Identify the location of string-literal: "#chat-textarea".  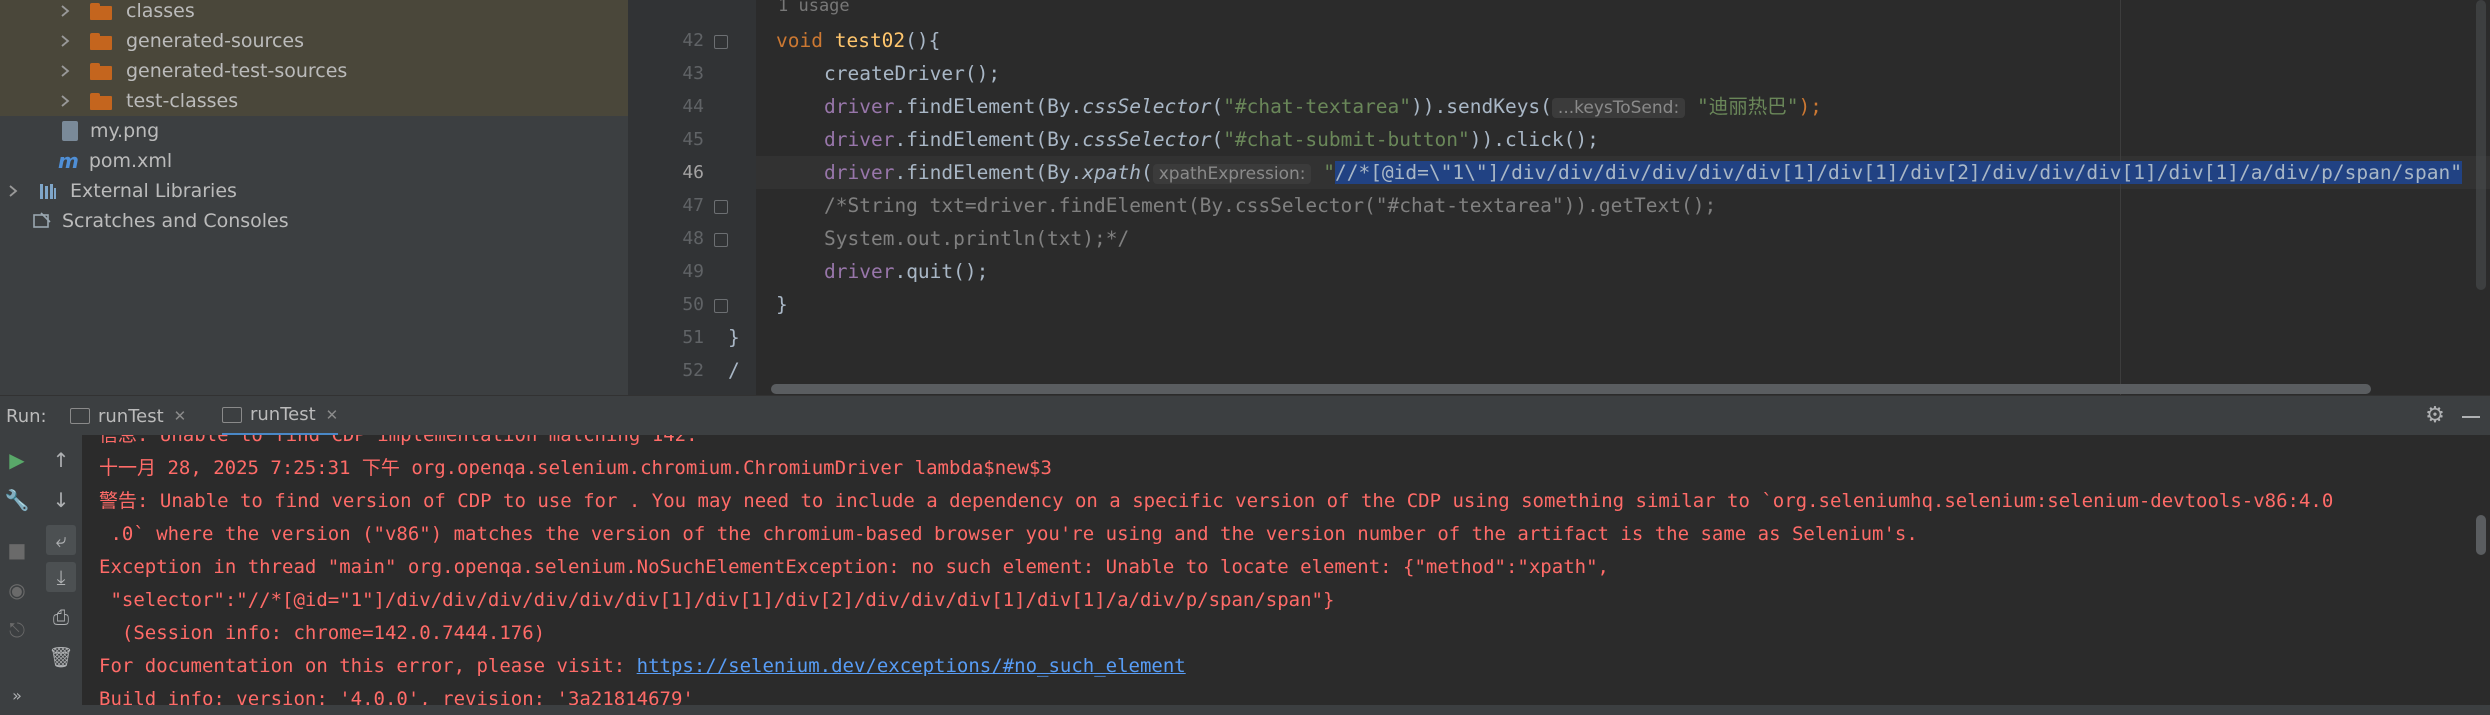
(1317, 106).